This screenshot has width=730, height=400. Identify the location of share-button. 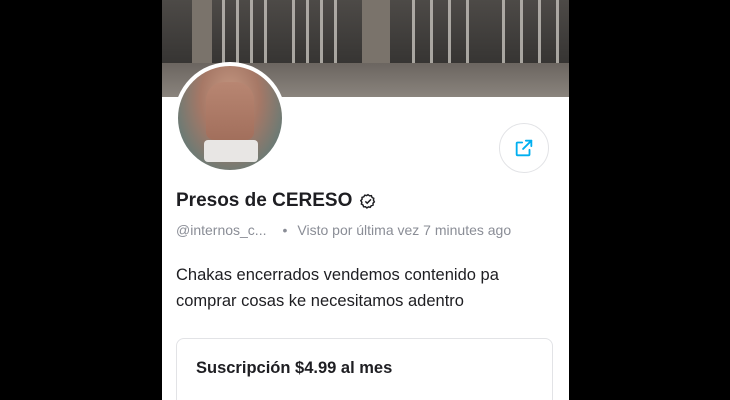
(524, 148).